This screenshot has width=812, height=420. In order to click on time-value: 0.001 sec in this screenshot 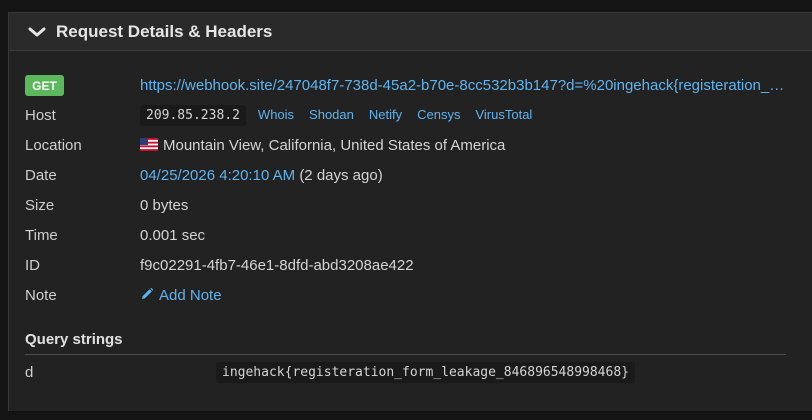, I will do `click(173, 235)`.